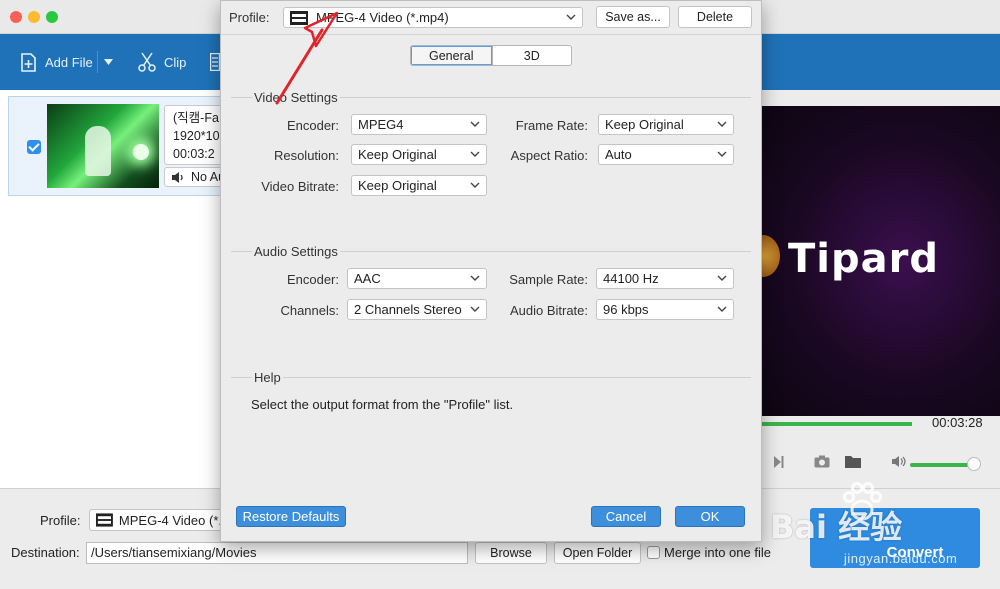 Image resolution: width=1000 pixels, height=589 pixels. I want to click on video-encoder-value: MPEG4, so click(381, 124).